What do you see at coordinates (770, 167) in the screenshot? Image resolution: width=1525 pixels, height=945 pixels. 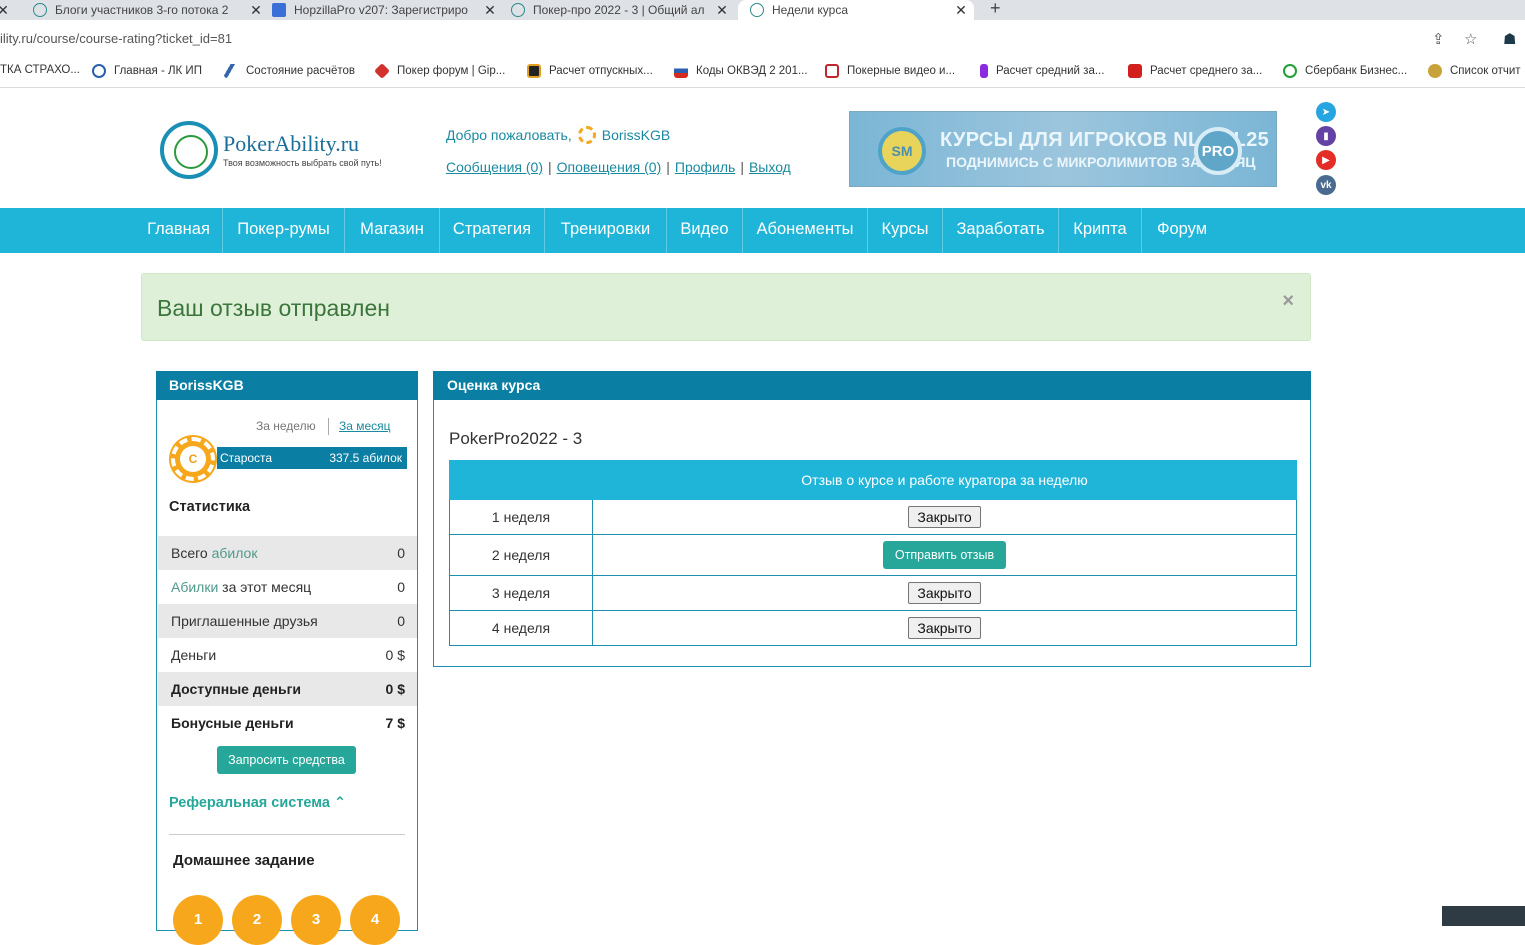 I see `logout-link: Выход` at bounding box center [770, 167].